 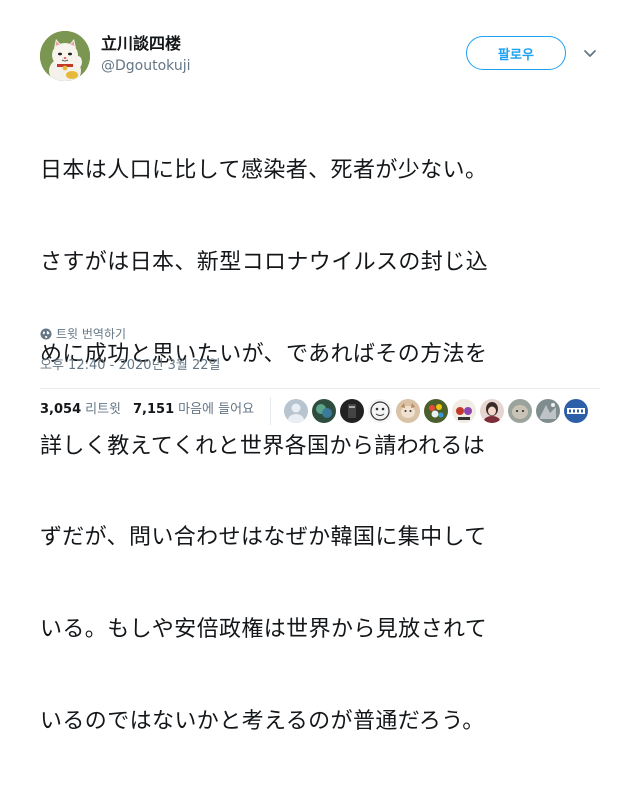 I want to click on globe-icon, so click(x=46, y=334).